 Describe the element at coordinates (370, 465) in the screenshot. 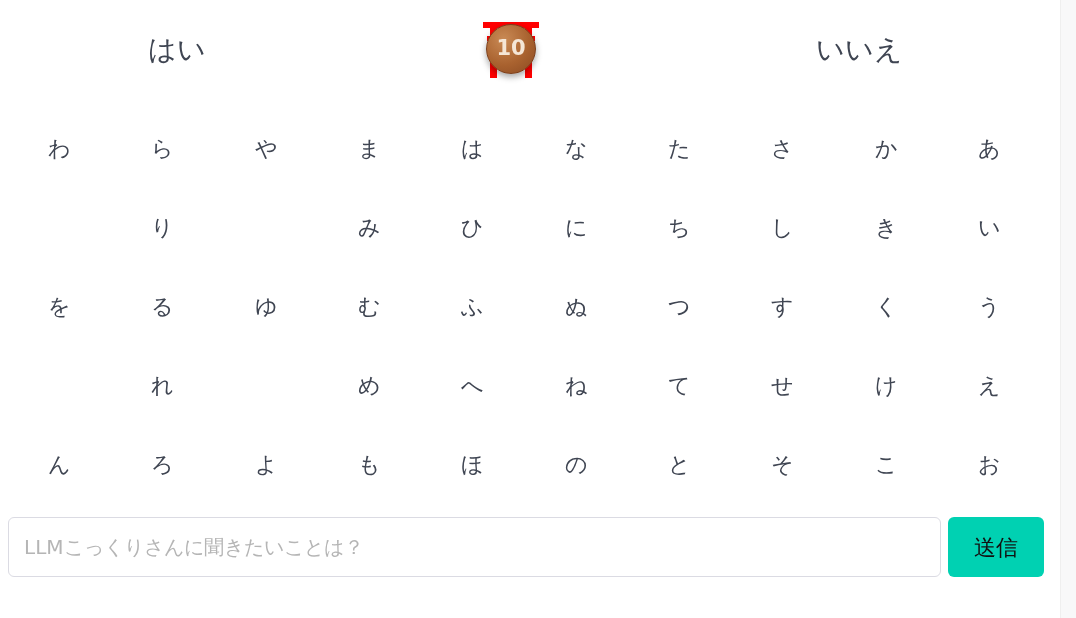

I see `kana-character: も` at that location.